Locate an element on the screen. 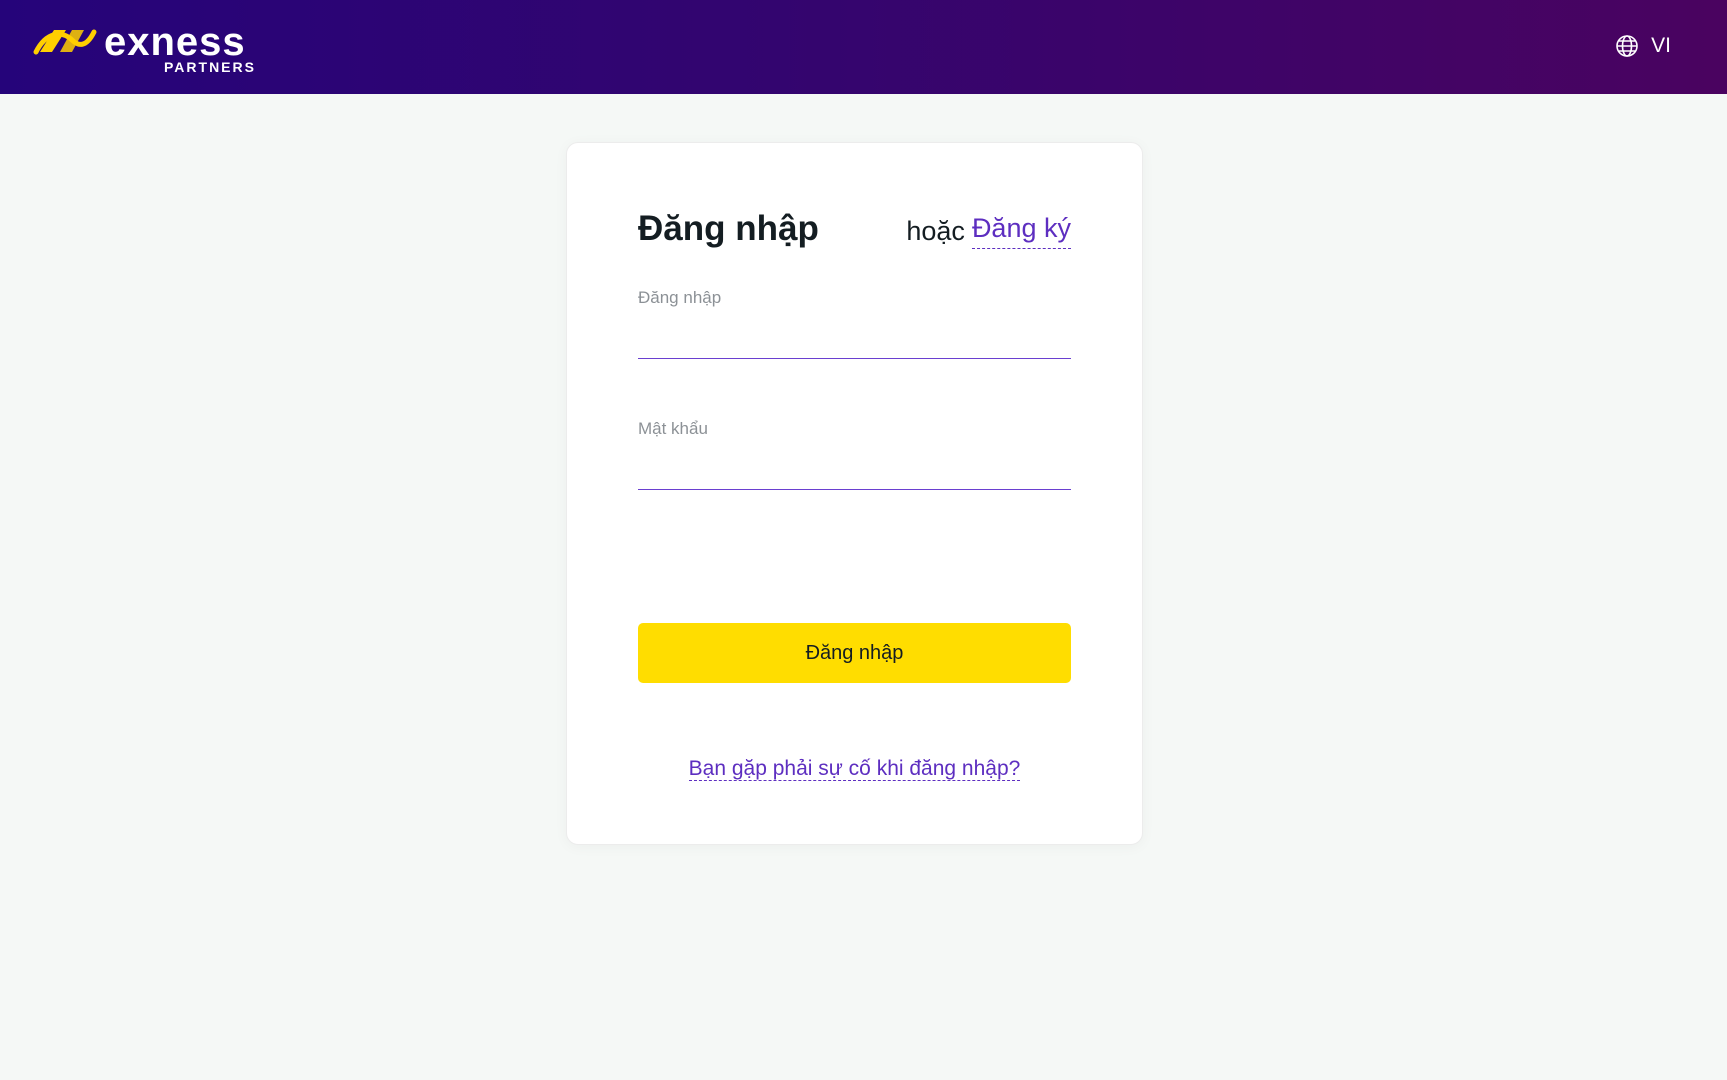 This screenshot has width=1727, height=1080. login-field: Đăng nhập is located at coordinates (854, 323).